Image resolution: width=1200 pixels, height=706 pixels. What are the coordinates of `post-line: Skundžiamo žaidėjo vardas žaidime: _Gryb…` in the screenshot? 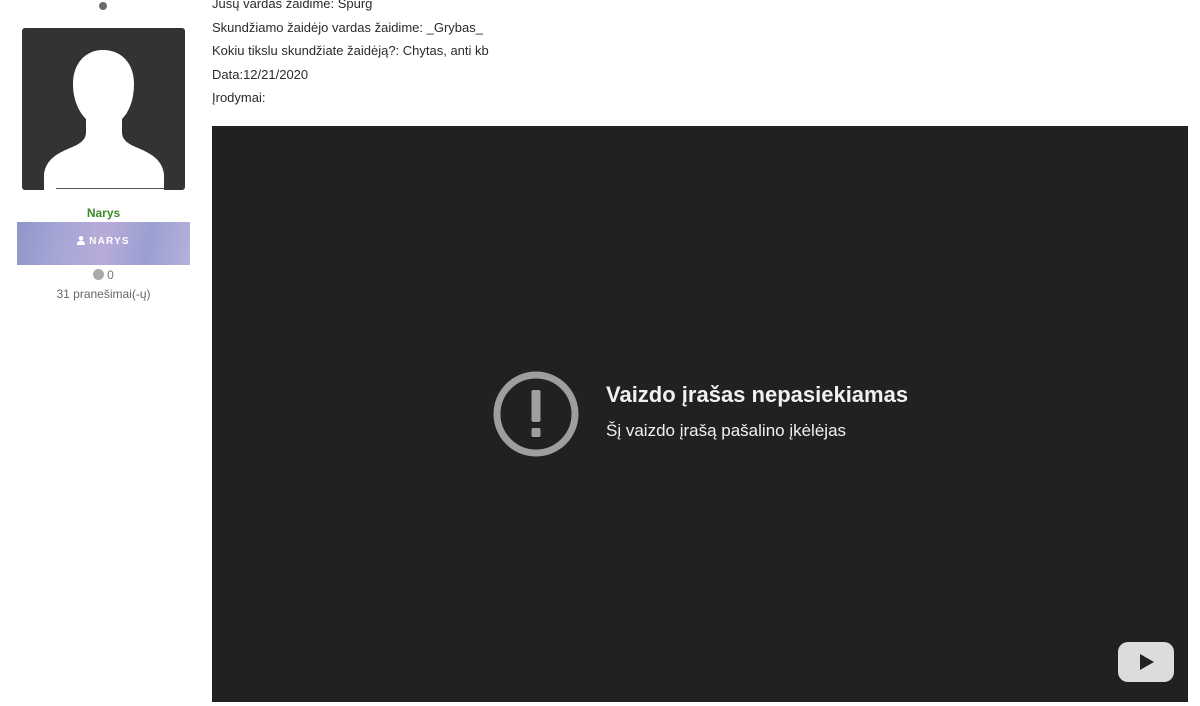 It's located at (347, 27).